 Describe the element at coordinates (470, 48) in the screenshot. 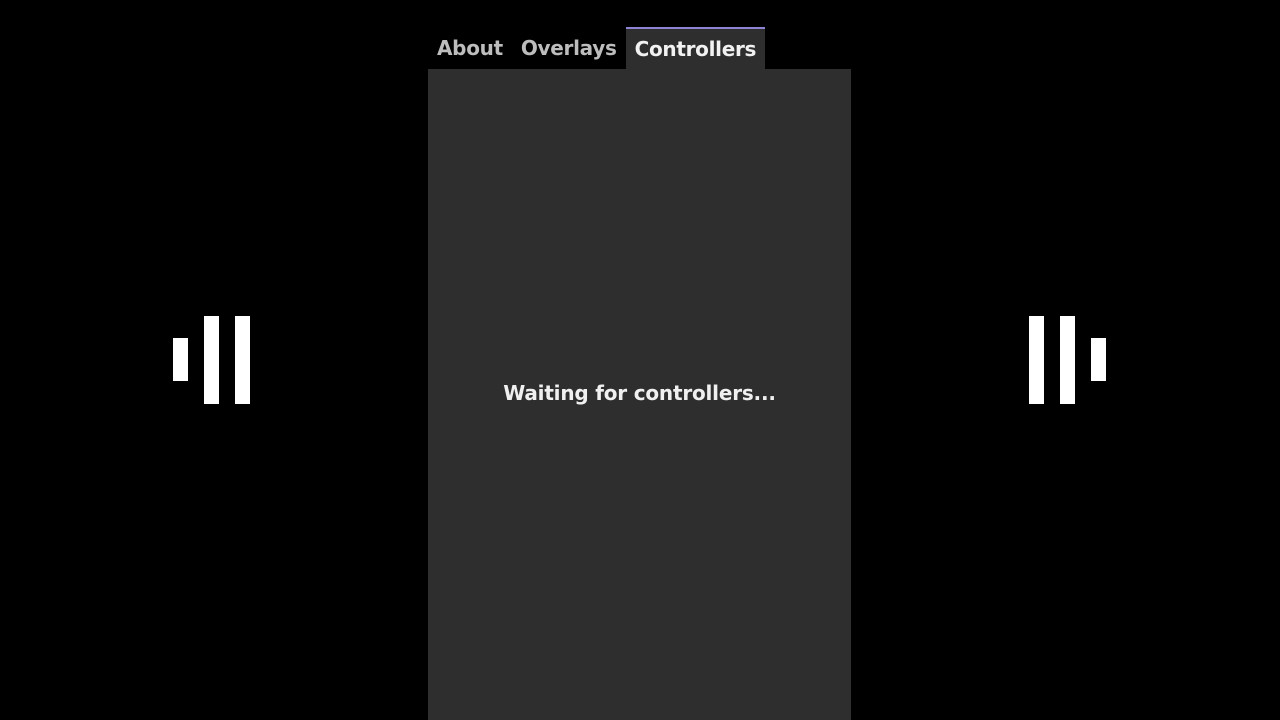

I see `tab-about: About` at that location.